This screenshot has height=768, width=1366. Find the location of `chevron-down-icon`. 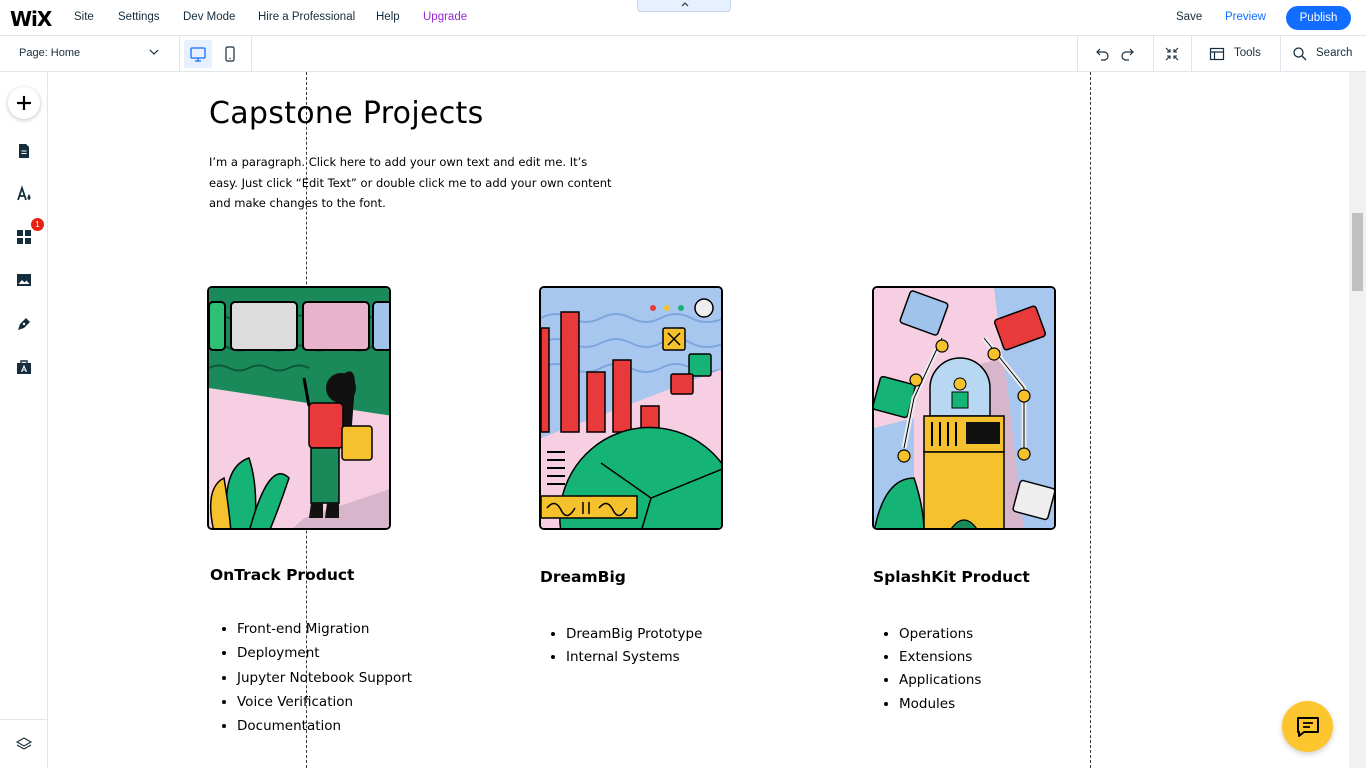

chevron-down-icon is located at coordinates (154, 52).